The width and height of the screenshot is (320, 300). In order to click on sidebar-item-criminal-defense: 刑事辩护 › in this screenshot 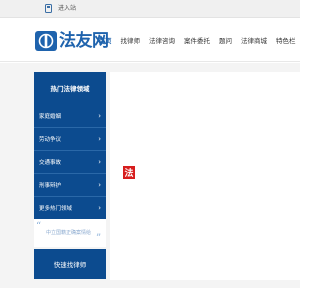, I will do `click(70, 184)`.